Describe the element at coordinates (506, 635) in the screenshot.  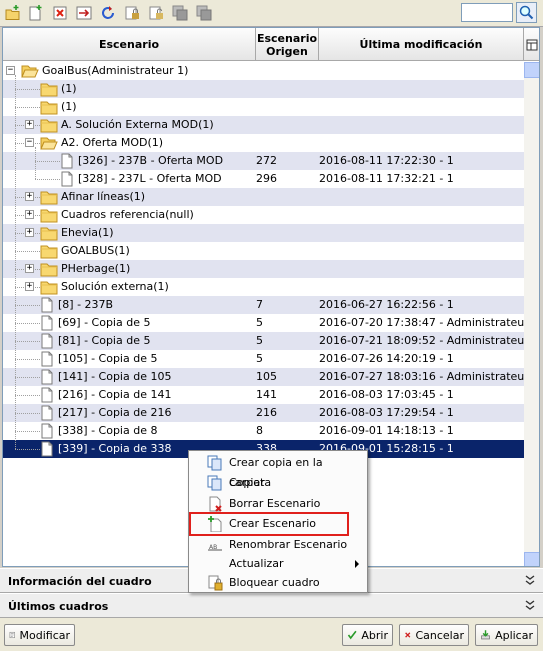
I see `apply-button: Aplicar` at that location.